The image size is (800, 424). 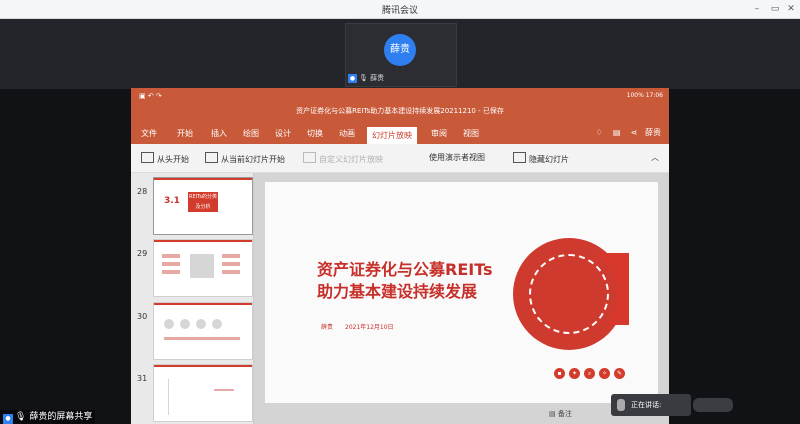 I want to click on mic-icon, so click(x=621, y=405).